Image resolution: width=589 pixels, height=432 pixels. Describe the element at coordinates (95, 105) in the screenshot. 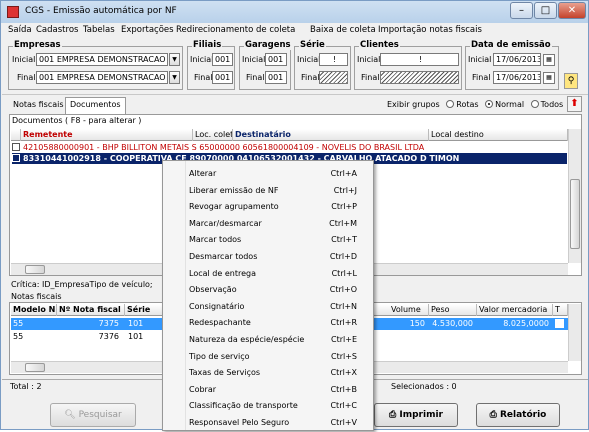

I see `tab-documentos: Documentos` at that location.